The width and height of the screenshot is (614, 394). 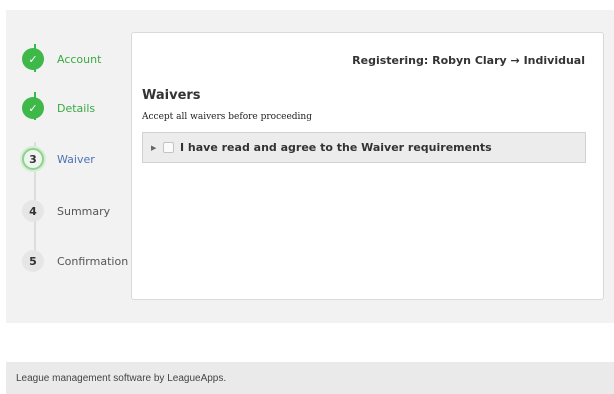 I want to click on step-account: ✓ Account, so click(x=61, y=59).